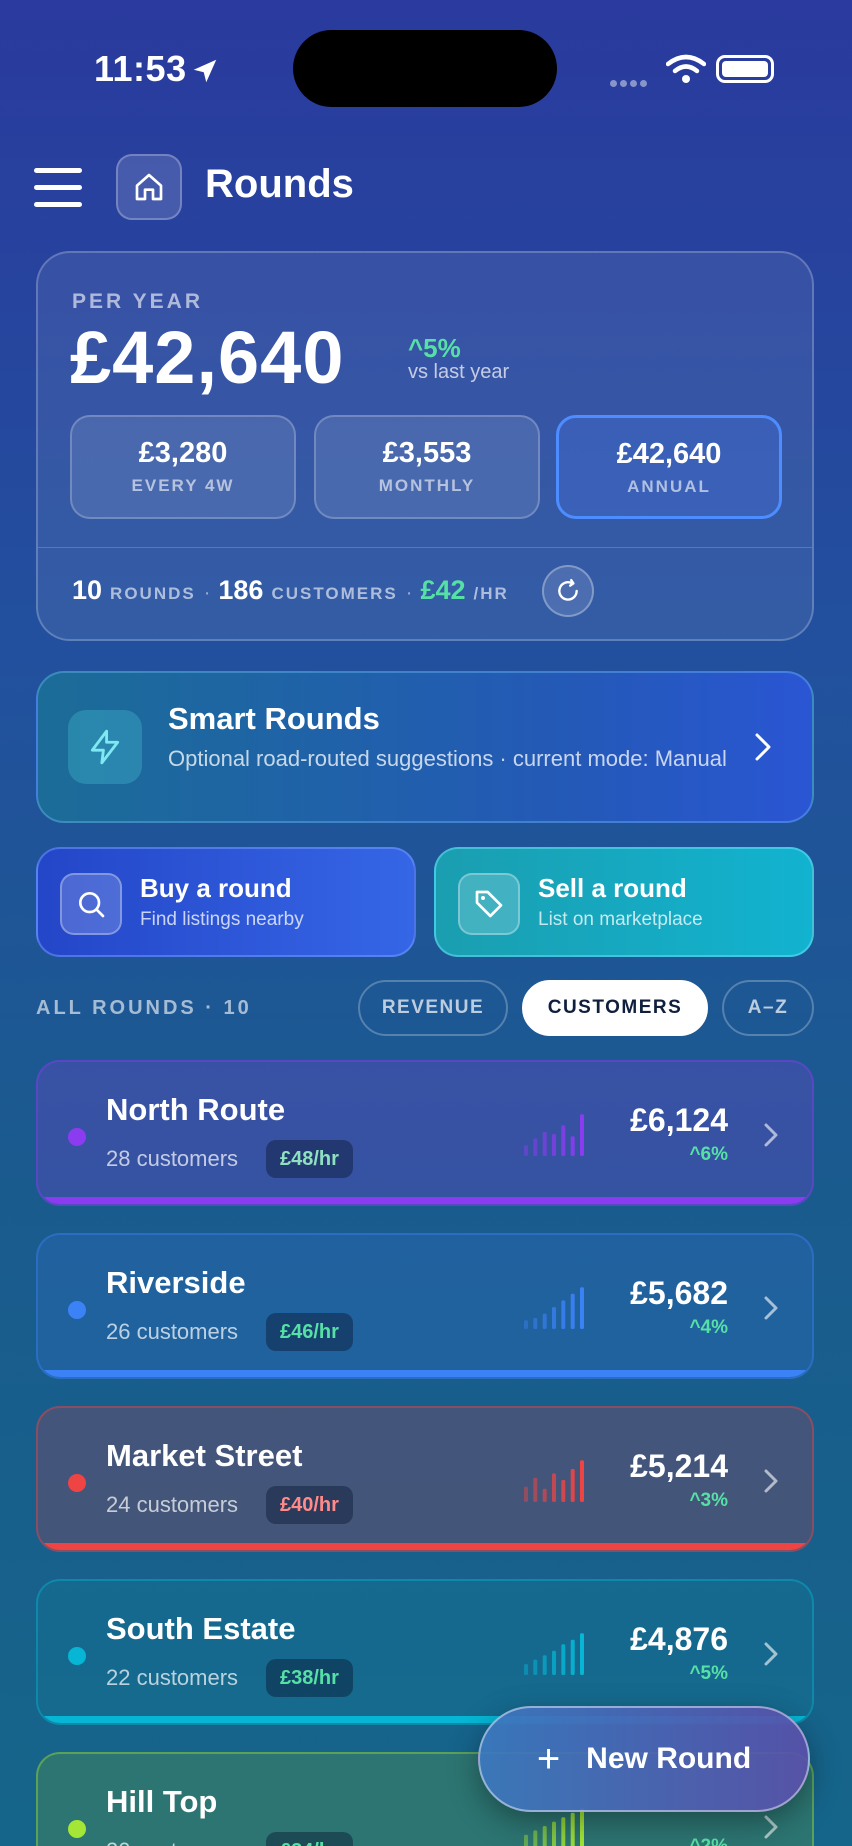  Describe the element at coordinates (443, 590) in the screenshot. I see `hourly-rate: £42` at that location.